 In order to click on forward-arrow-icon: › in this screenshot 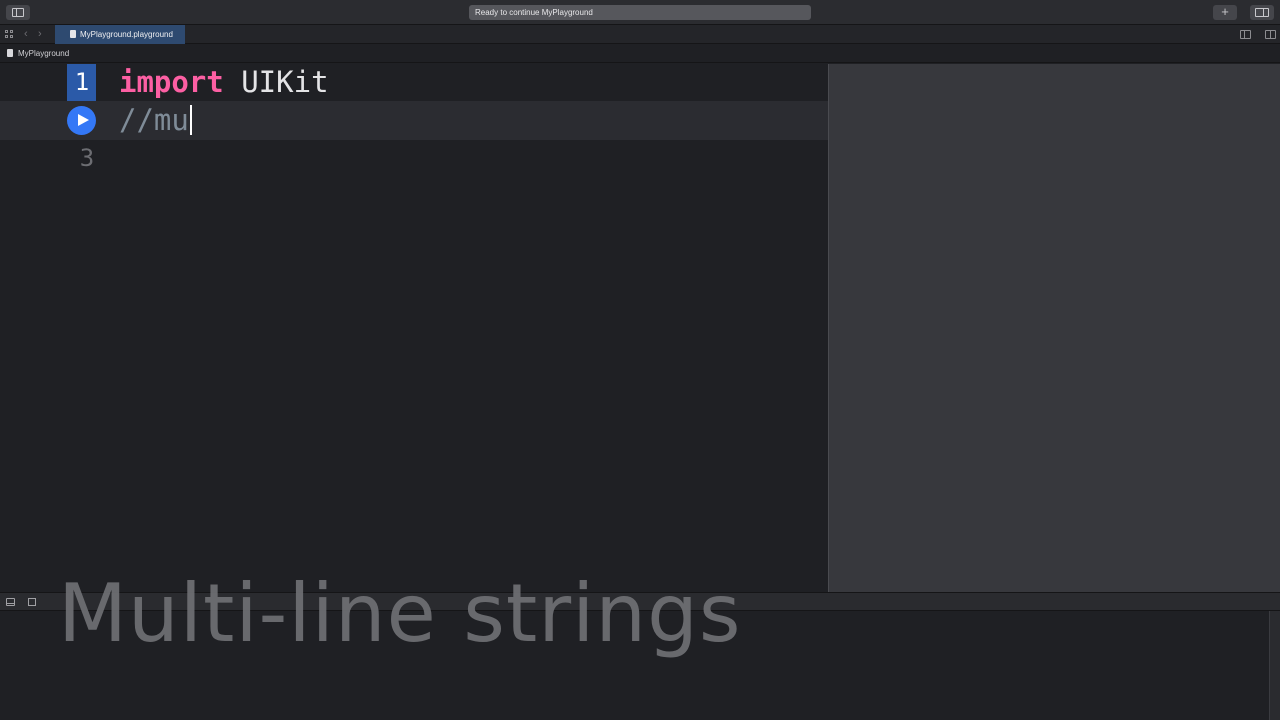, I will do `click(40, 34)`.